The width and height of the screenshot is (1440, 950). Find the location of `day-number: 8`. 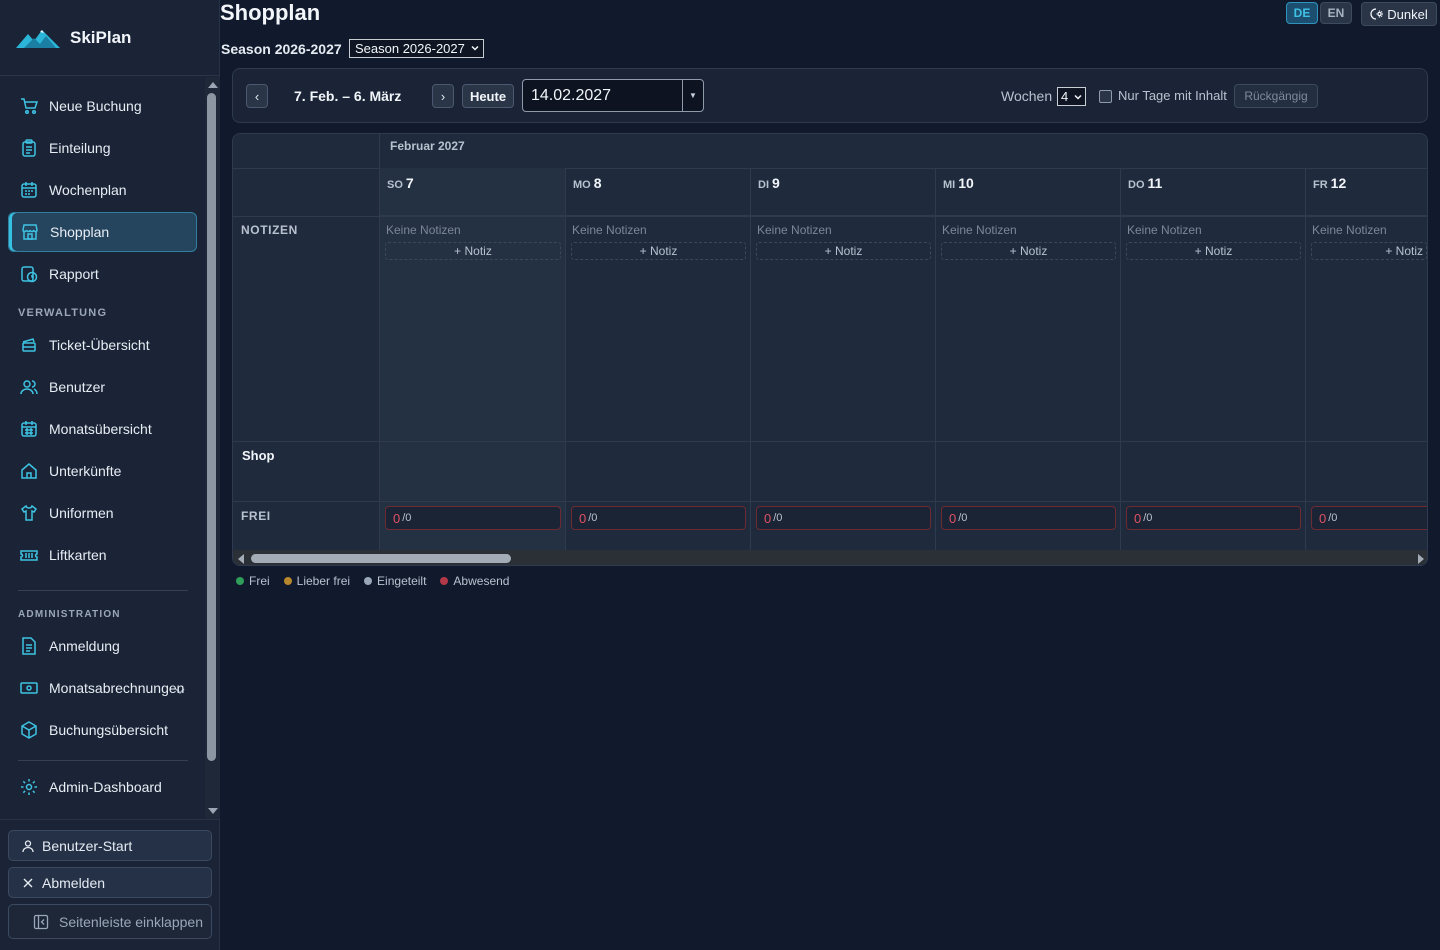

day-number: 8 is located at coordinates (597, 183).